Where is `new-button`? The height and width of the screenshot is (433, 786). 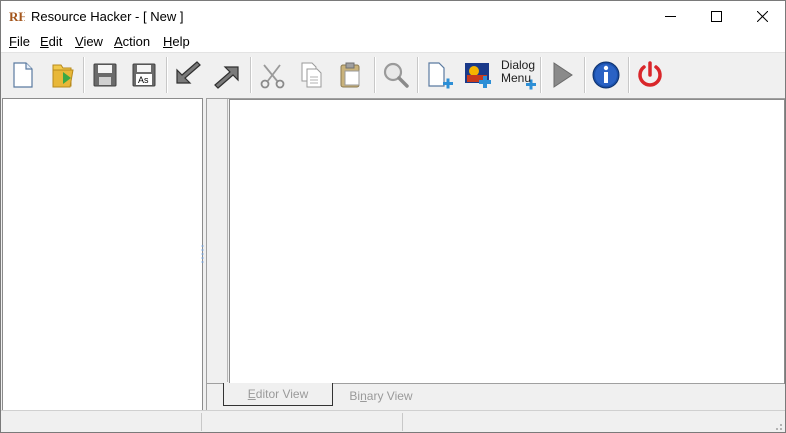
new-button is located at coordinates (23, 75).